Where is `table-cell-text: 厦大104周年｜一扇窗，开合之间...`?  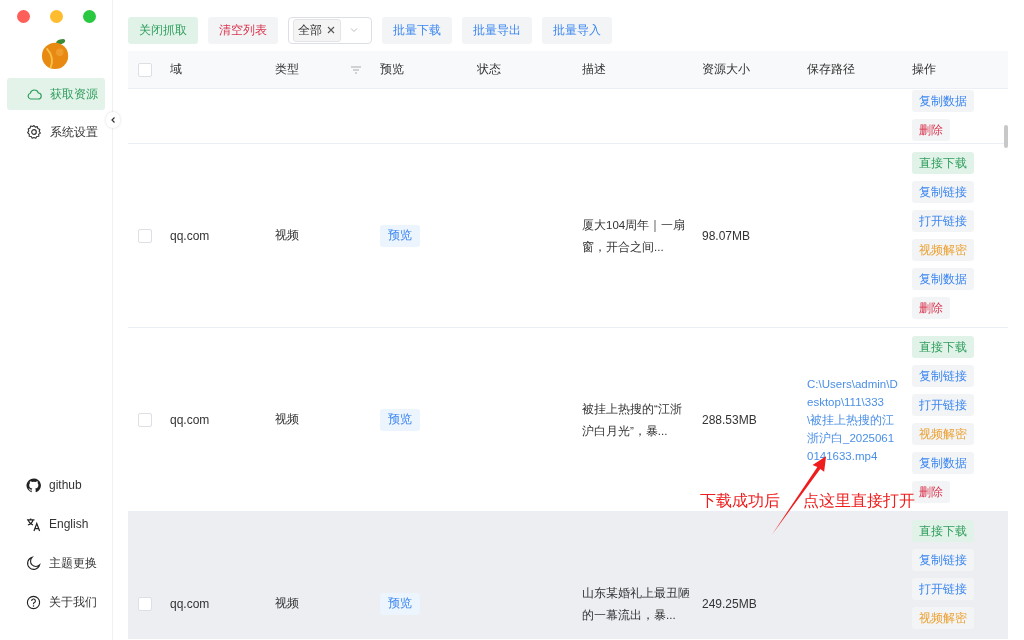 table-cell-text: 厦大104周年｜一扇窗，开合之间... is located at coordinates (634, 236).